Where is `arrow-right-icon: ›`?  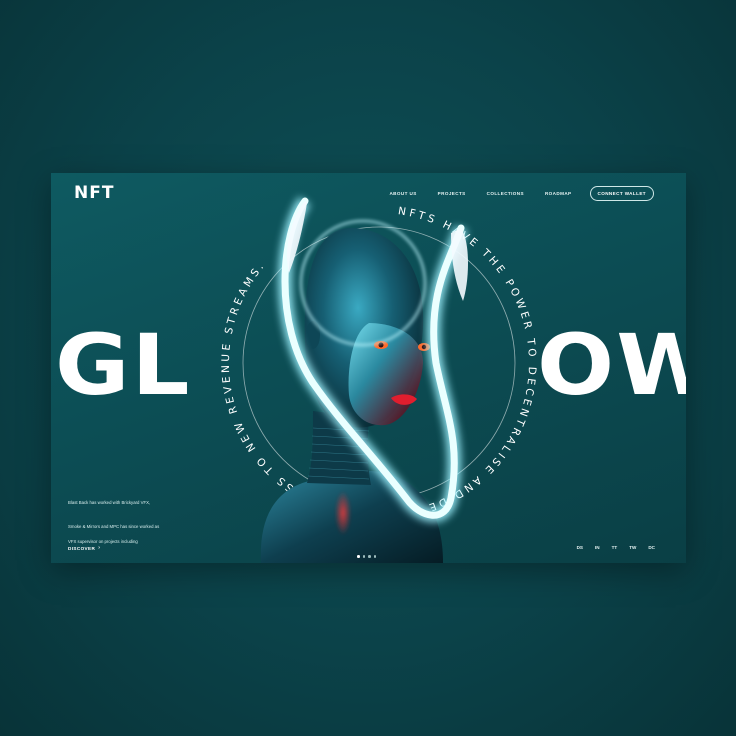 arrow-right-icon: › is located at coordinates (99, 548).